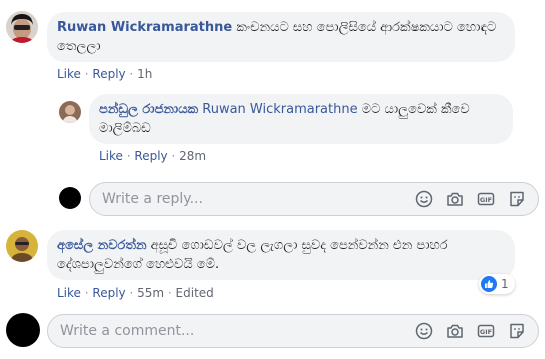 The image size is (545, 359). I want to click on comment-timestamp: 28m, so click(192, 156).